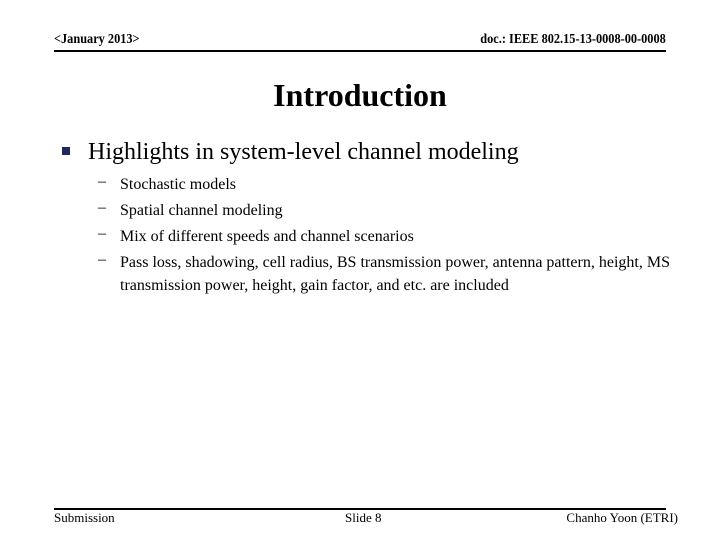 The height and width of the screenshot is (540, 720). What do you see at coordinates (201, 210) in the screenshot?
I see `sub-bullet: Spatial channel modeling` at bounding box center [201, 210].